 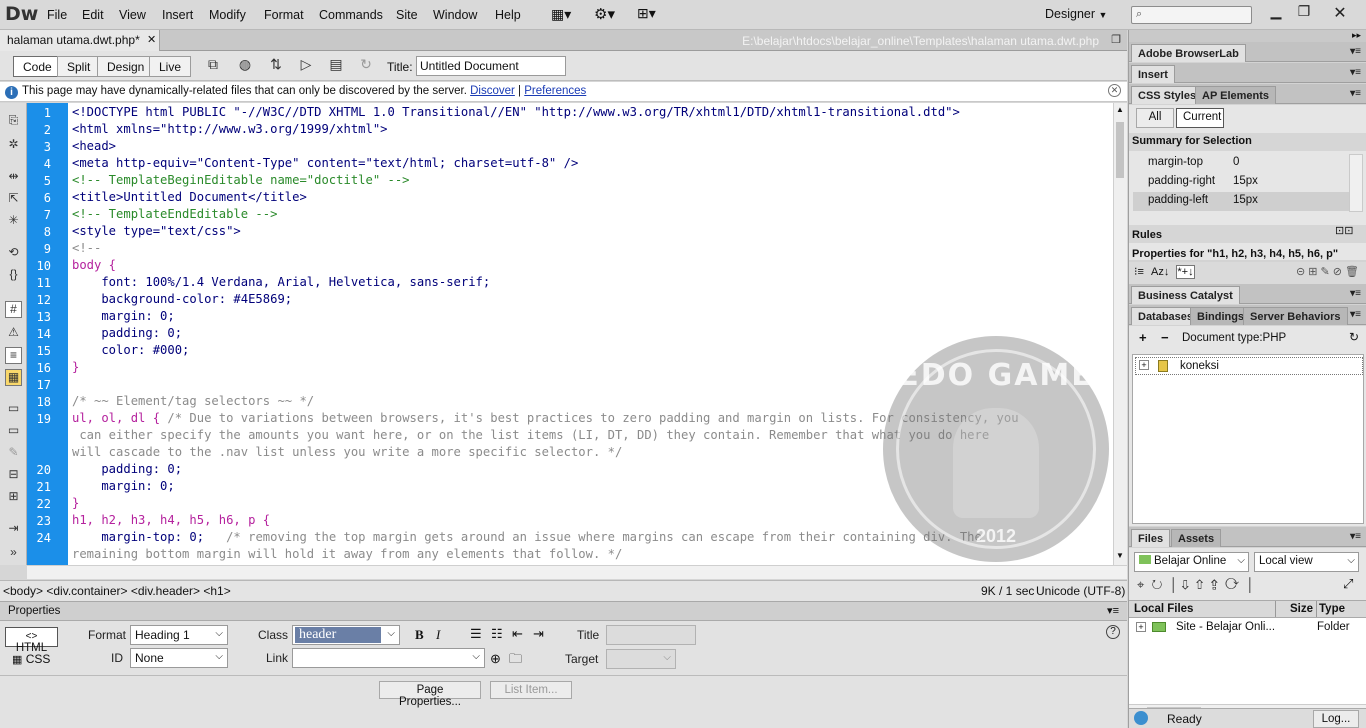 I want to click on menu-modify: Modify, so click(x=227, y=15).